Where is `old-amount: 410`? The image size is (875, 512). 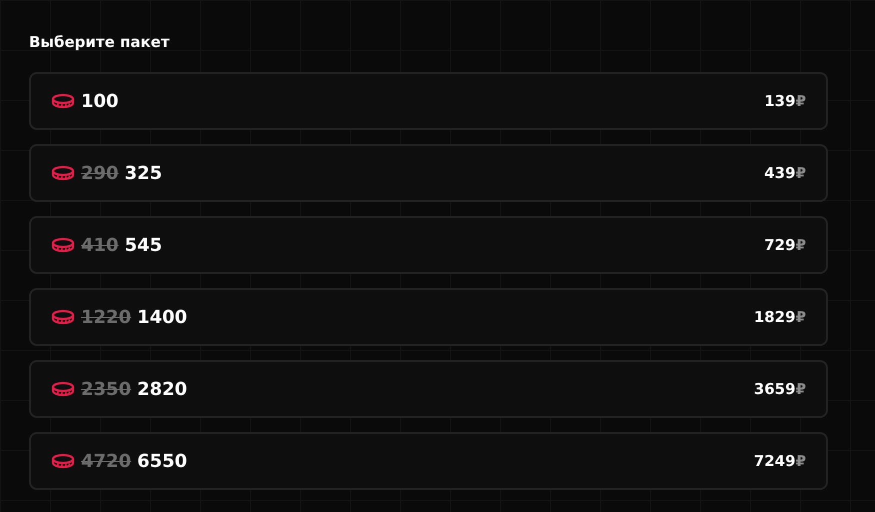
old-amount: 410 is located at coordinates (100, 246).